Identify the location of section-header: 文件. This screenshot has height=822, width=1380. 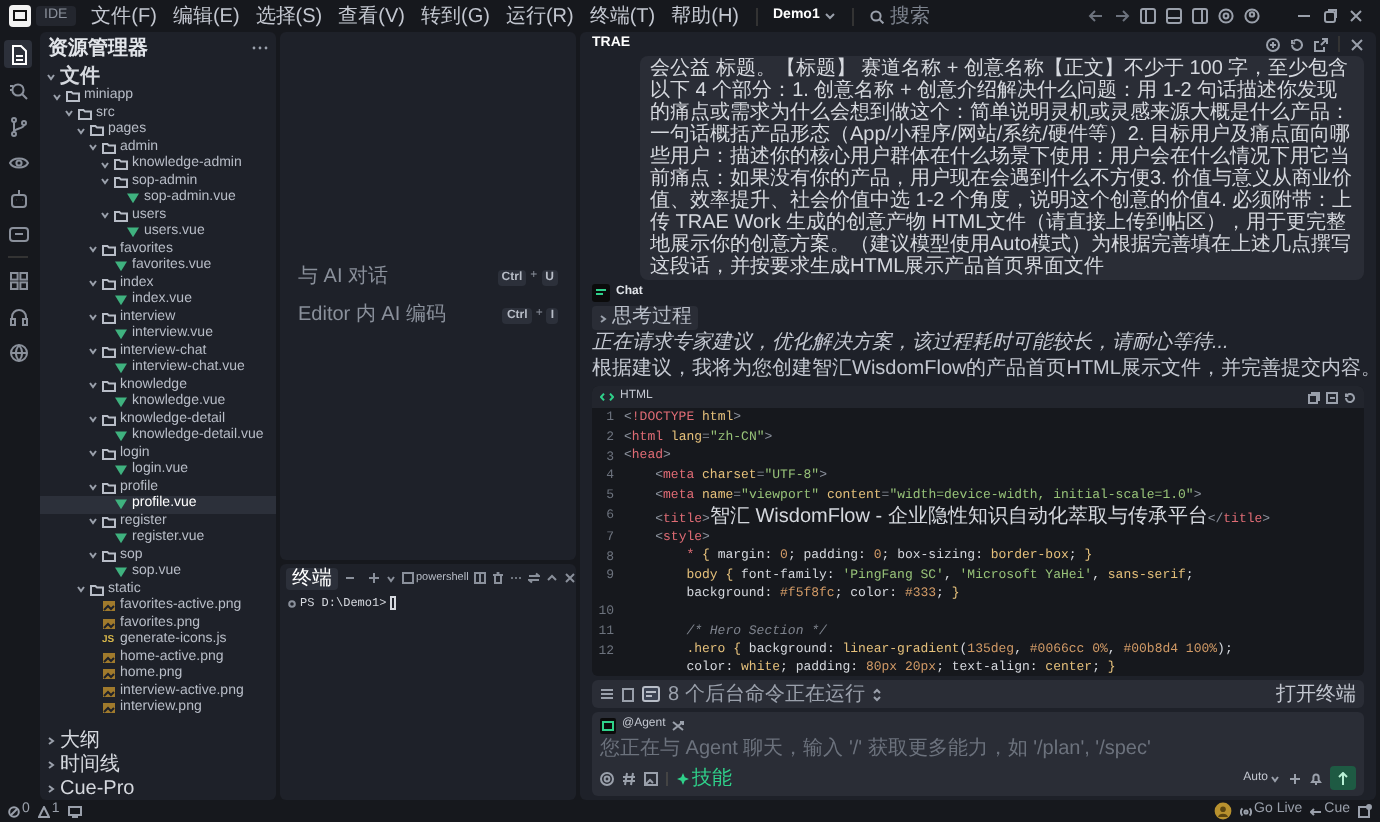
(158, 76).